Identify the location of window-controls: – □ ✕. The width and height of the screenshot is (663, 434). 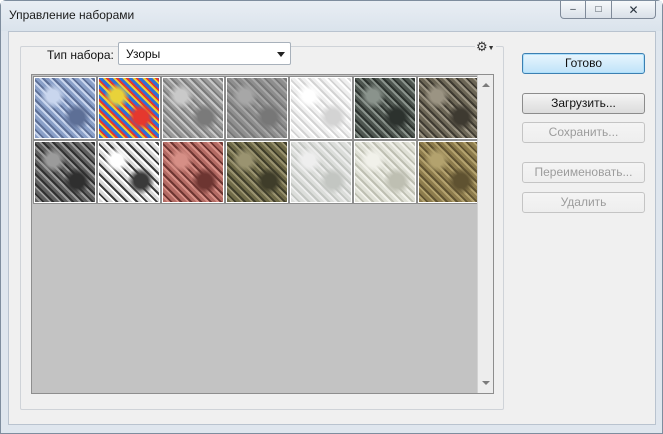
(608, 10).